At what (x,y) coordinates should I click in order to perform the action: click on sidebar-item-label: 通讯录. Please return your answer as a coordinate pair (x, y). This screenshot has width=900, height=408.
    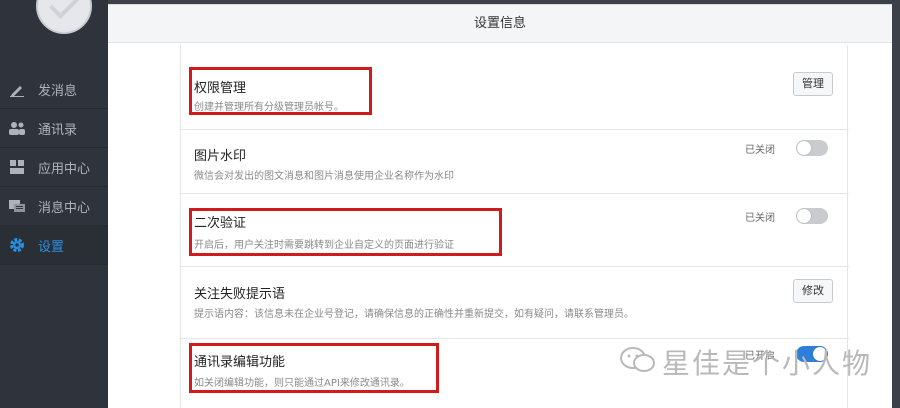
    Looking at the image, I should click on (58, 130).